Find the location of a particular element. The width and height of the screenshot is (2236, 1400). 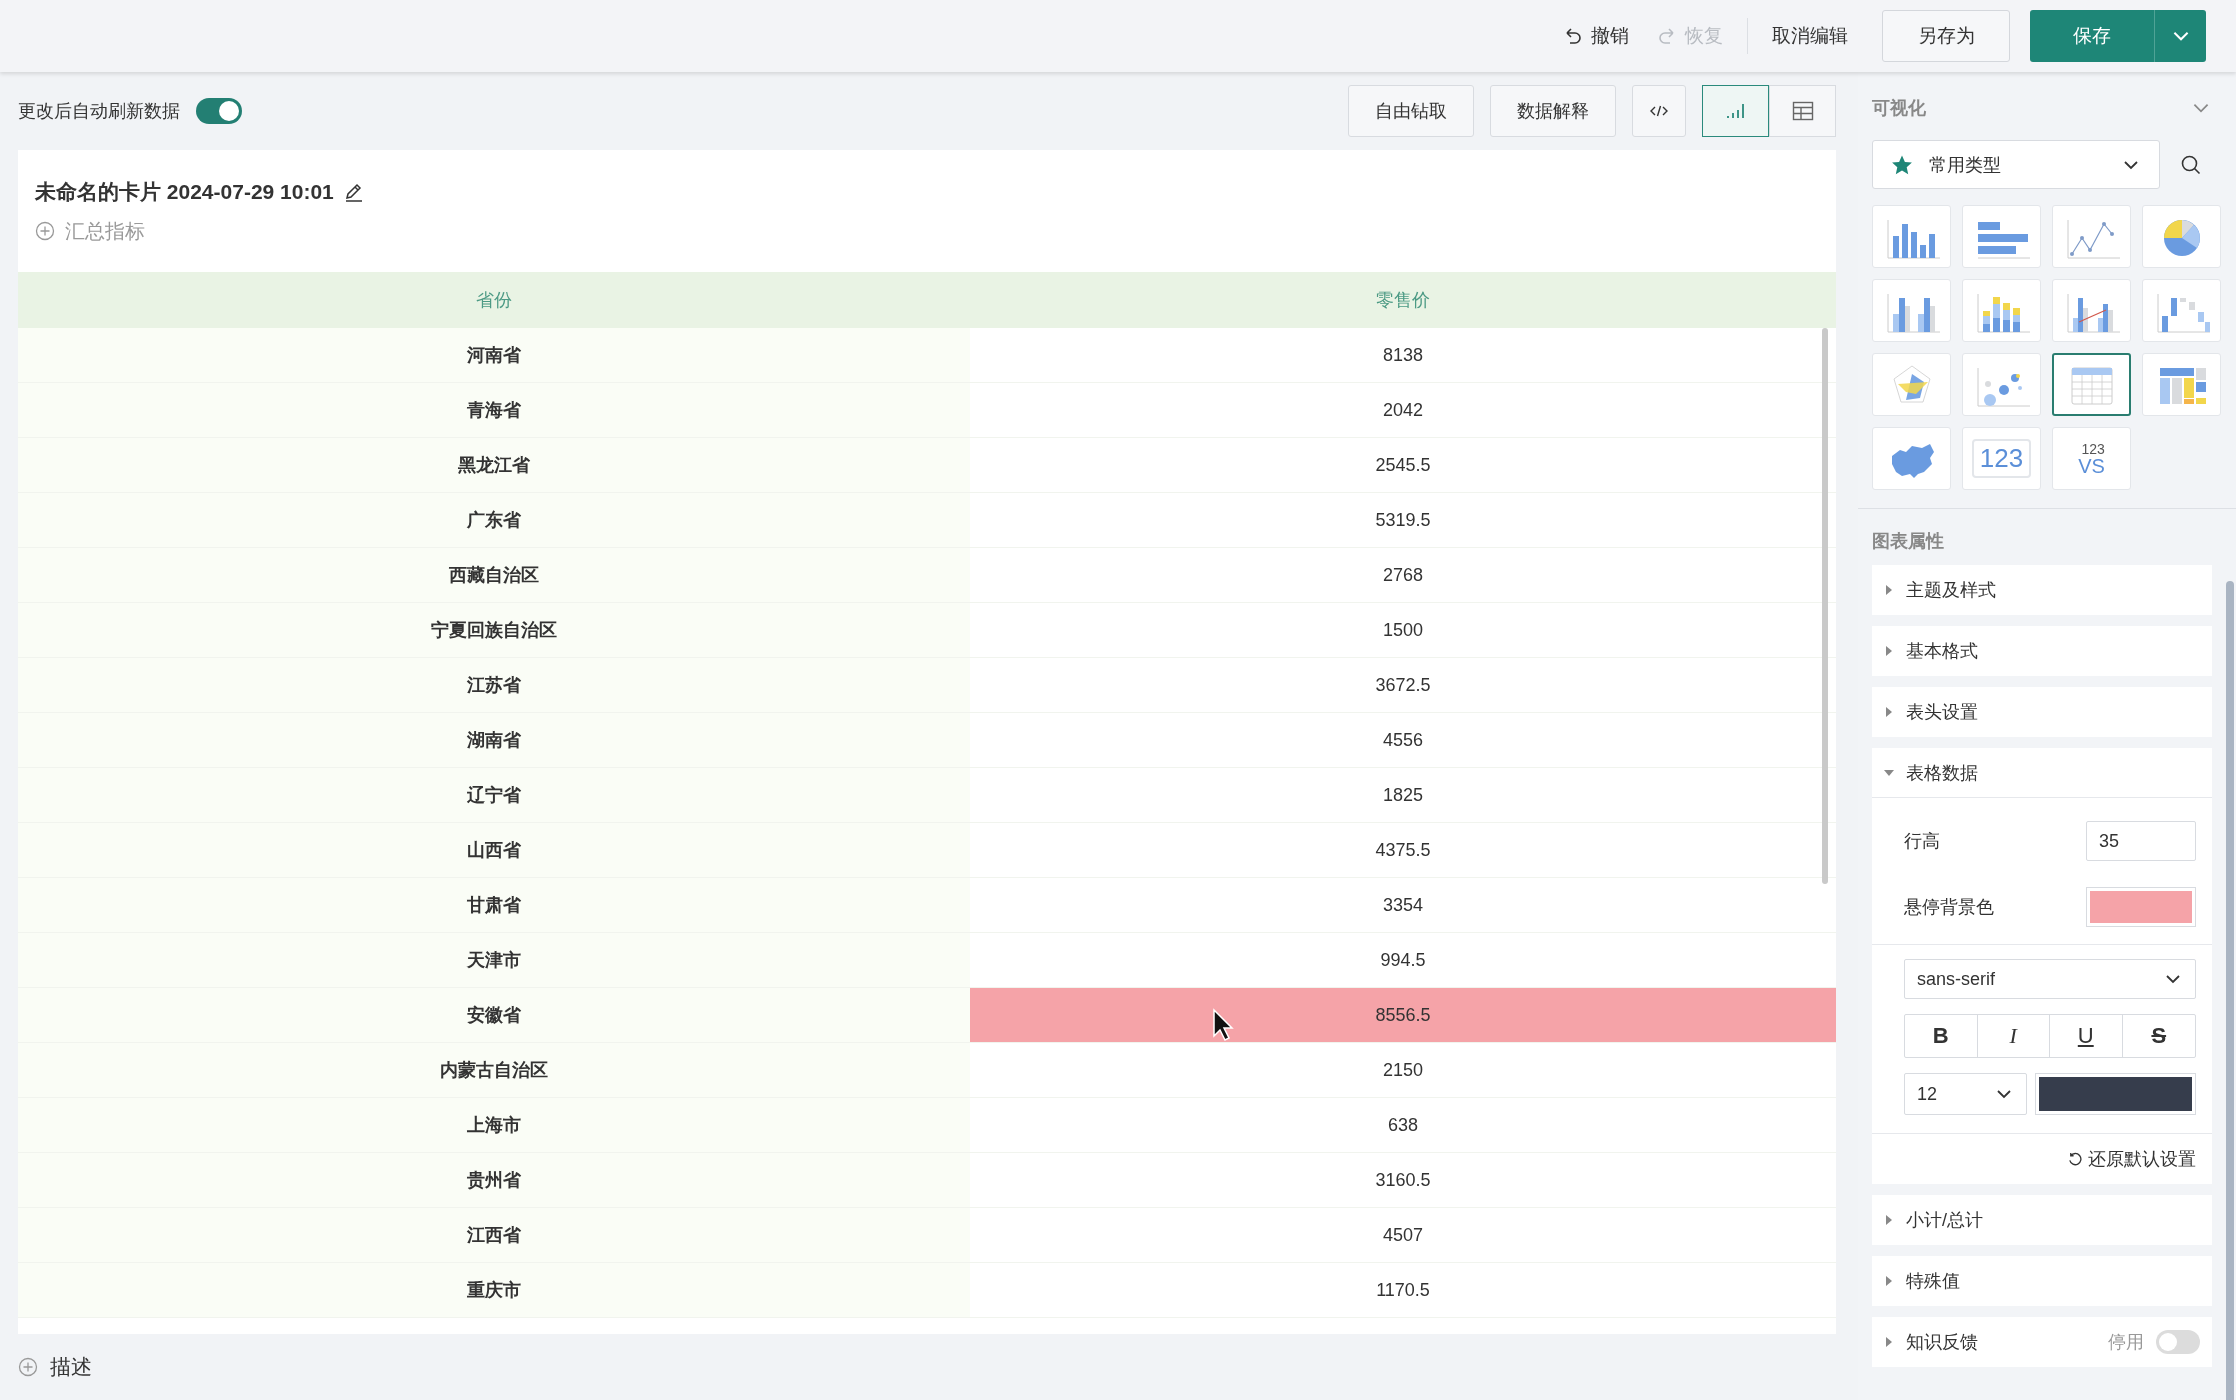

undo-icon is located at coordinates (1573, 36).